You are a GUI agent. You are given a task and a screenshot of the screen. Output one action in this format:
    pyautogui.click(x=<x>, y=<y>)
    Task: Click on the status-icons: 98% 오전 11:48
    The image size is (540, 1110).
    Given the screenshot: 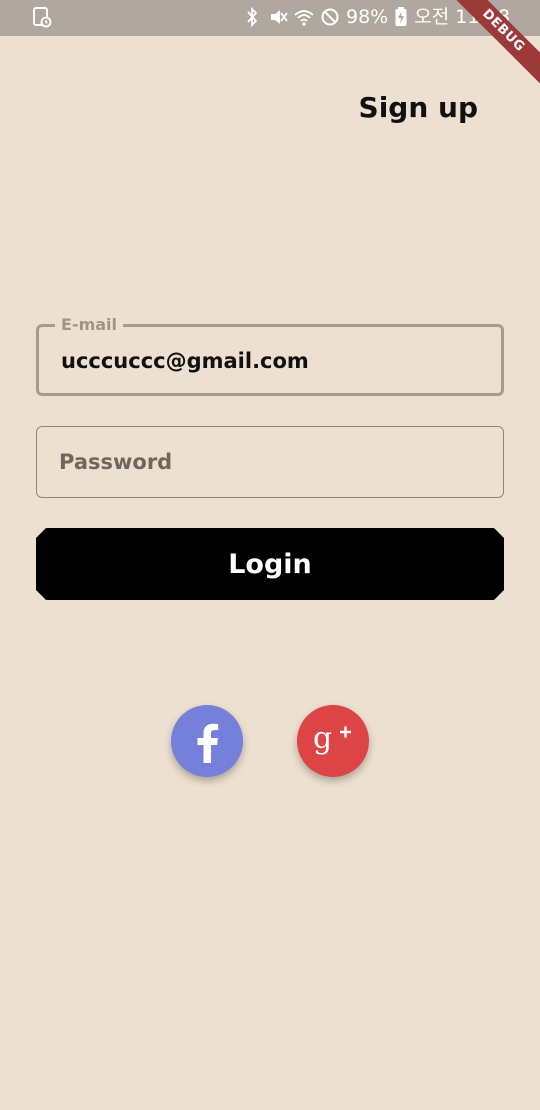 What is the action you would take?
    pyautogui.click(x=376, y=17)
    